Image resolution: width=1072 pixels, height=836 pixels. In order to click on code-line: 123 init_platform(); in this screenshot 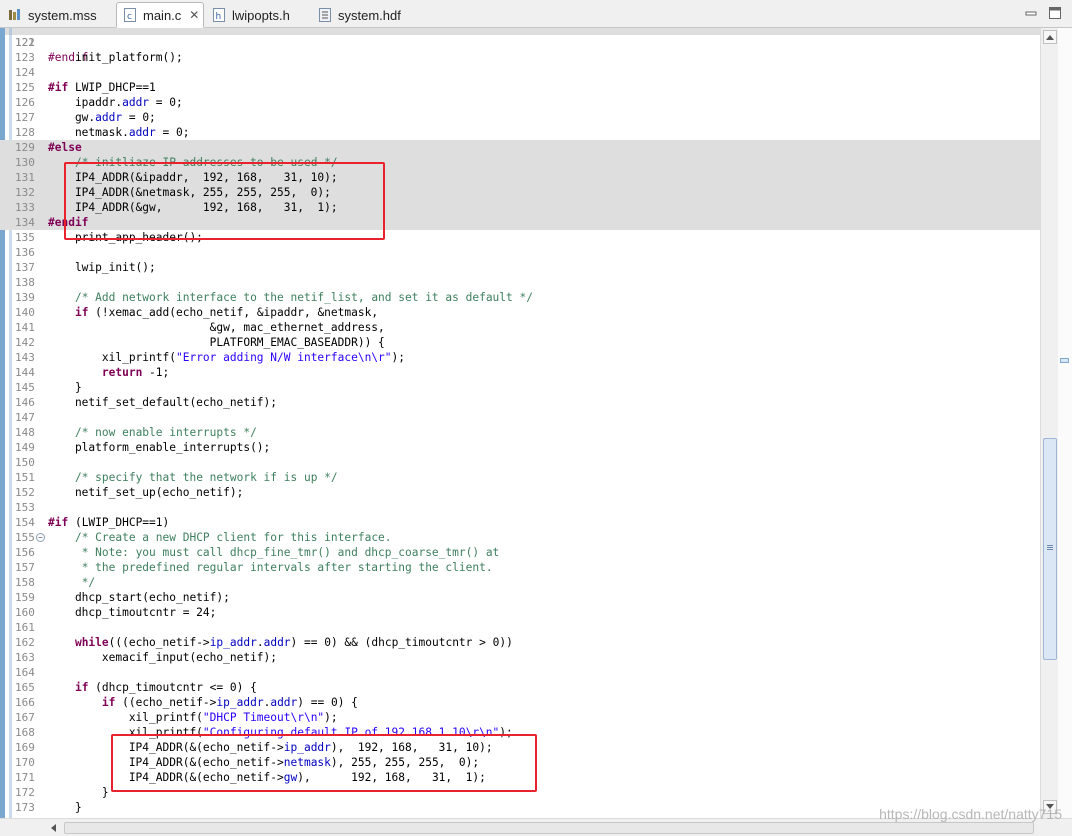, I will do `click(520, 57)`.